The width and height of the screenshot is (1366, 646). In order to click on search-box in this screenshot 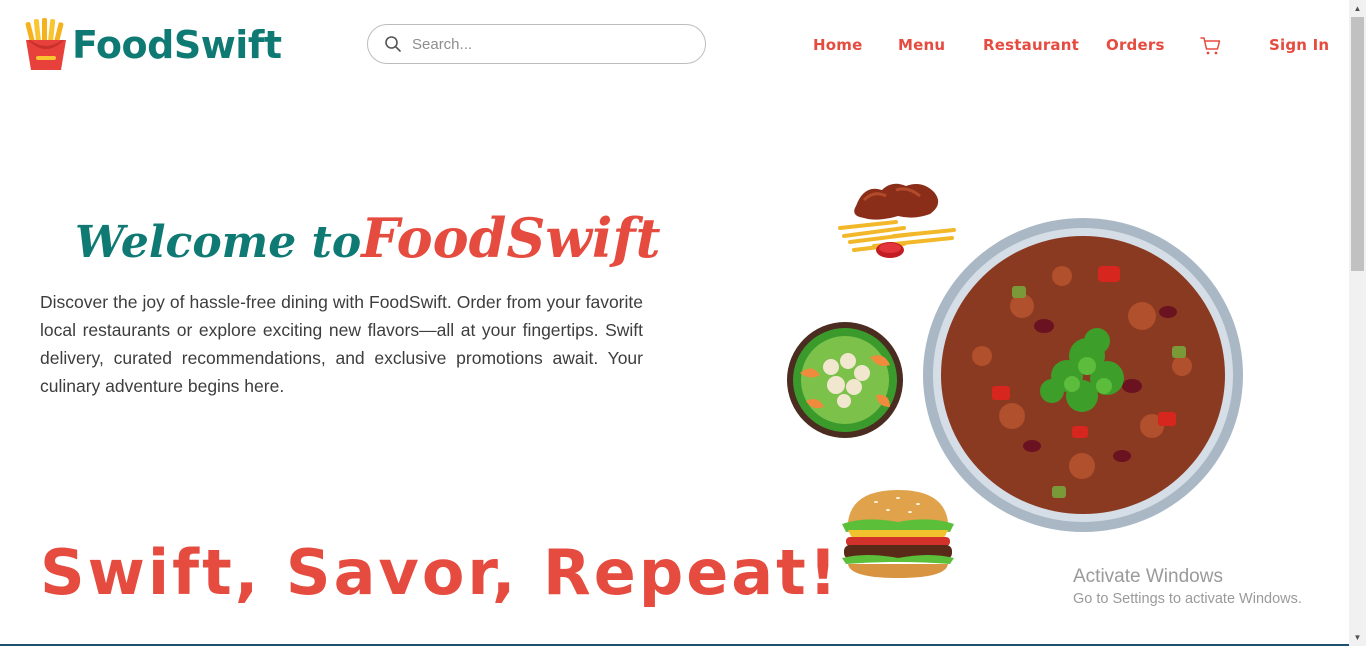, I will do `click(536, 44)`.